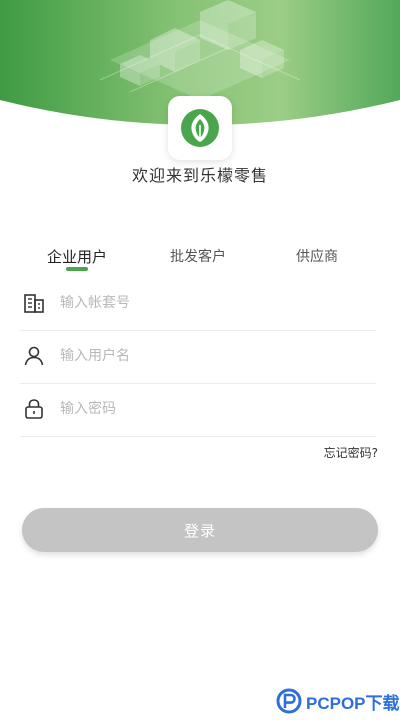 Image resolution: width=400 pixels, height=720 pixels. What do you see at coordinates (77, 269) in the screenshot?
I see `active-tab-indicator` at bounding box center [77, 269].